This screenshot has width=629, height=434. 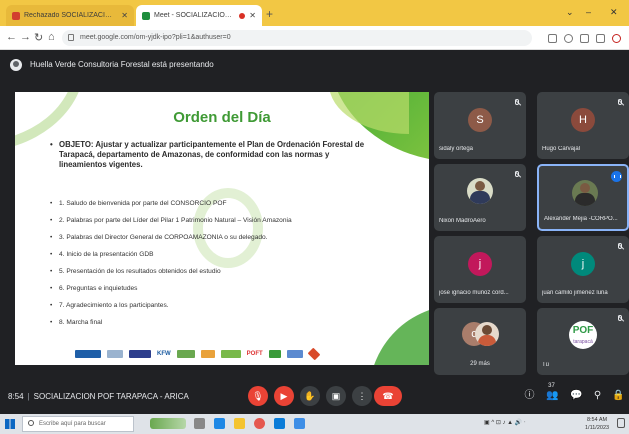 I want to click on minimize-button: –, so click(x=588, y=12).